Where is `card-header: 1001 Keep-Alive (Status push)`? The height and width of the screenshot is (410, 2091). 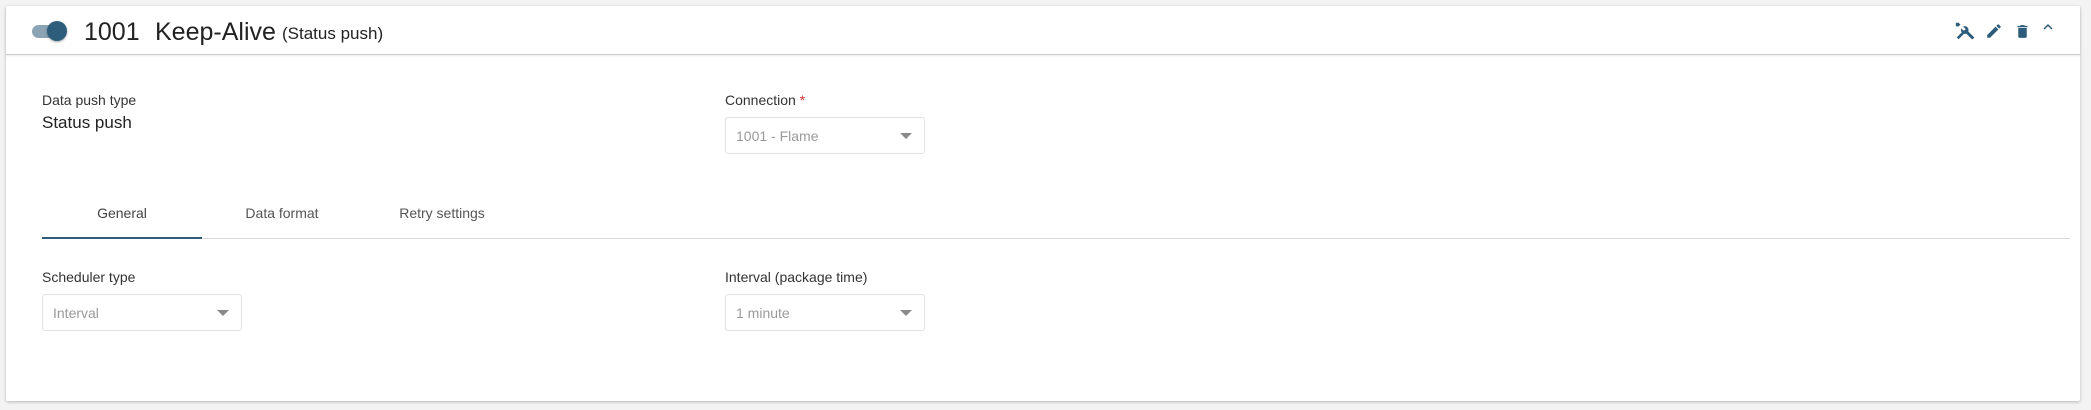
card-header: 1001 Keep-Alive (Status push) is located at coordinates (1043, 30).